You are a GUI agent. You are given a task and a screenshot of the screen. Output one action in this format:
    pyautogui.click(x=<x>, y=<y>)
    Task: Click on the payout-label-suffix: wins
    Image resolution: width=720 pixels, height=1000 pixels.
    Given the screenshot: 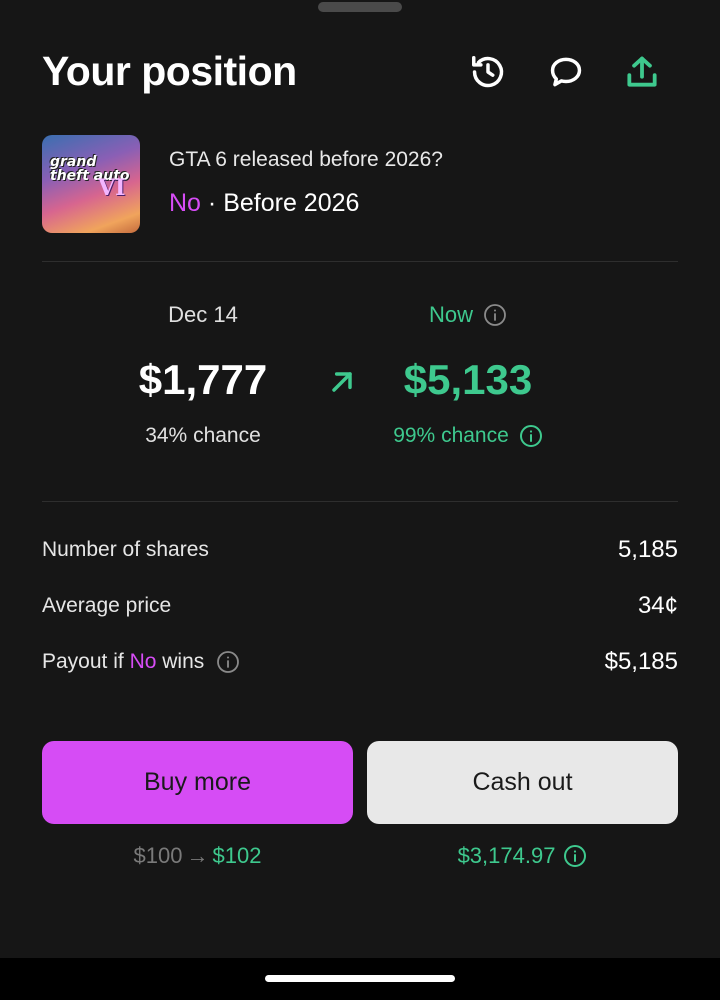 What is the action you would take?
    pyautogui.click(x=180, y=661)
    